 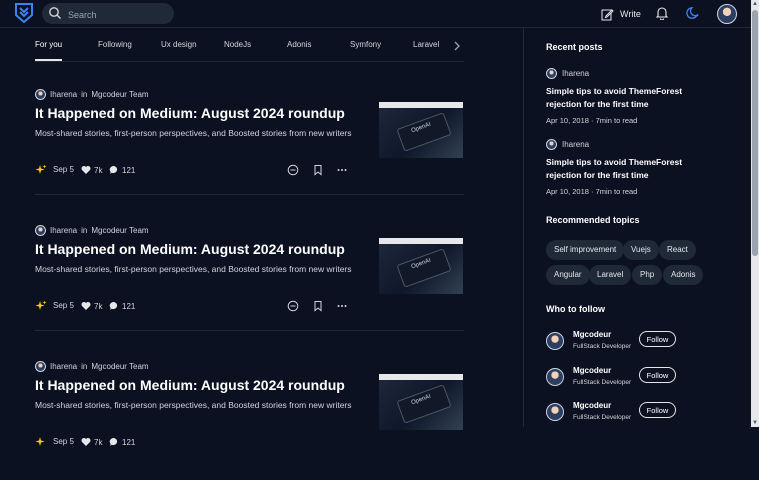 What do you see at coordinates (237, 44) in the screenshot?
I see `tab-nodejs: NodeJs` at bounding box center [237, 44].